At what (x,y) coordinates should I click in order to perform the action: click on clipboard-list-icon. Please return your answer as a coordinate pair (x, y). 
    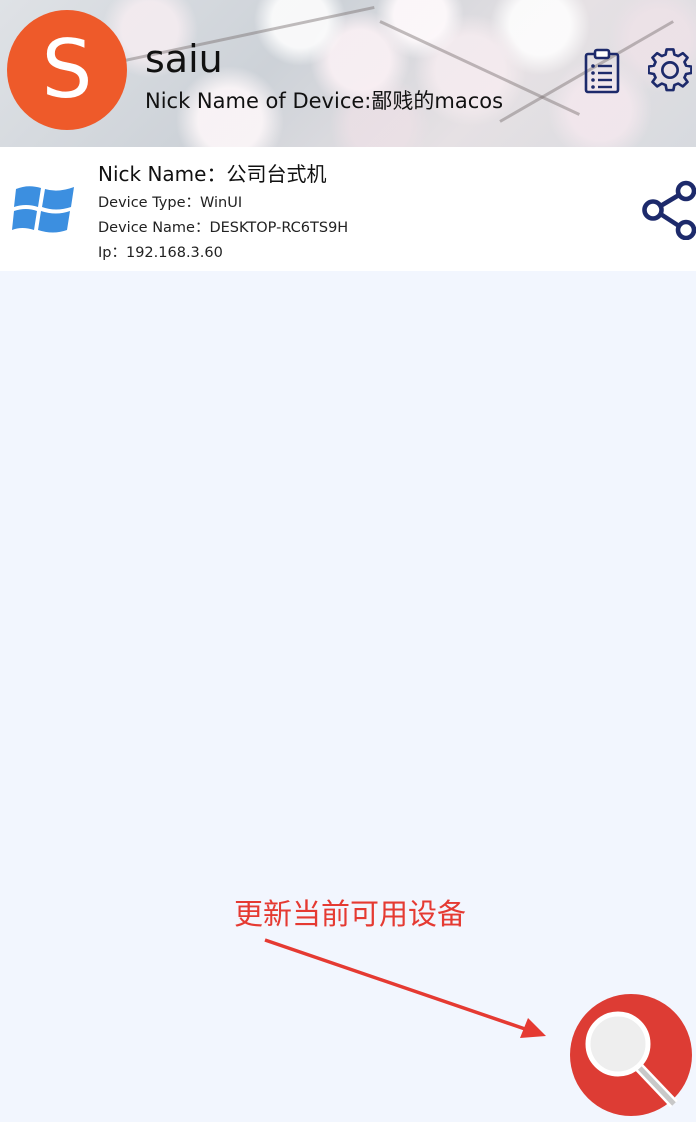
    Looking at the image, I should click on (602, 71).